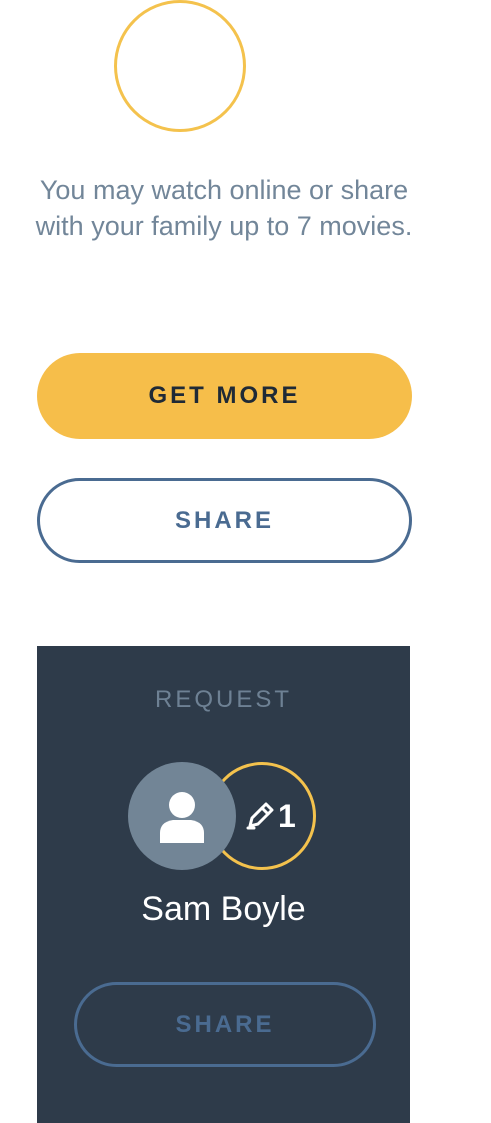 This screenshot has height=1123, width=491. What do you see at coordinates (287, 816) in the screenshot?
I see `request-count: 1` at bounding box center [287, 816].